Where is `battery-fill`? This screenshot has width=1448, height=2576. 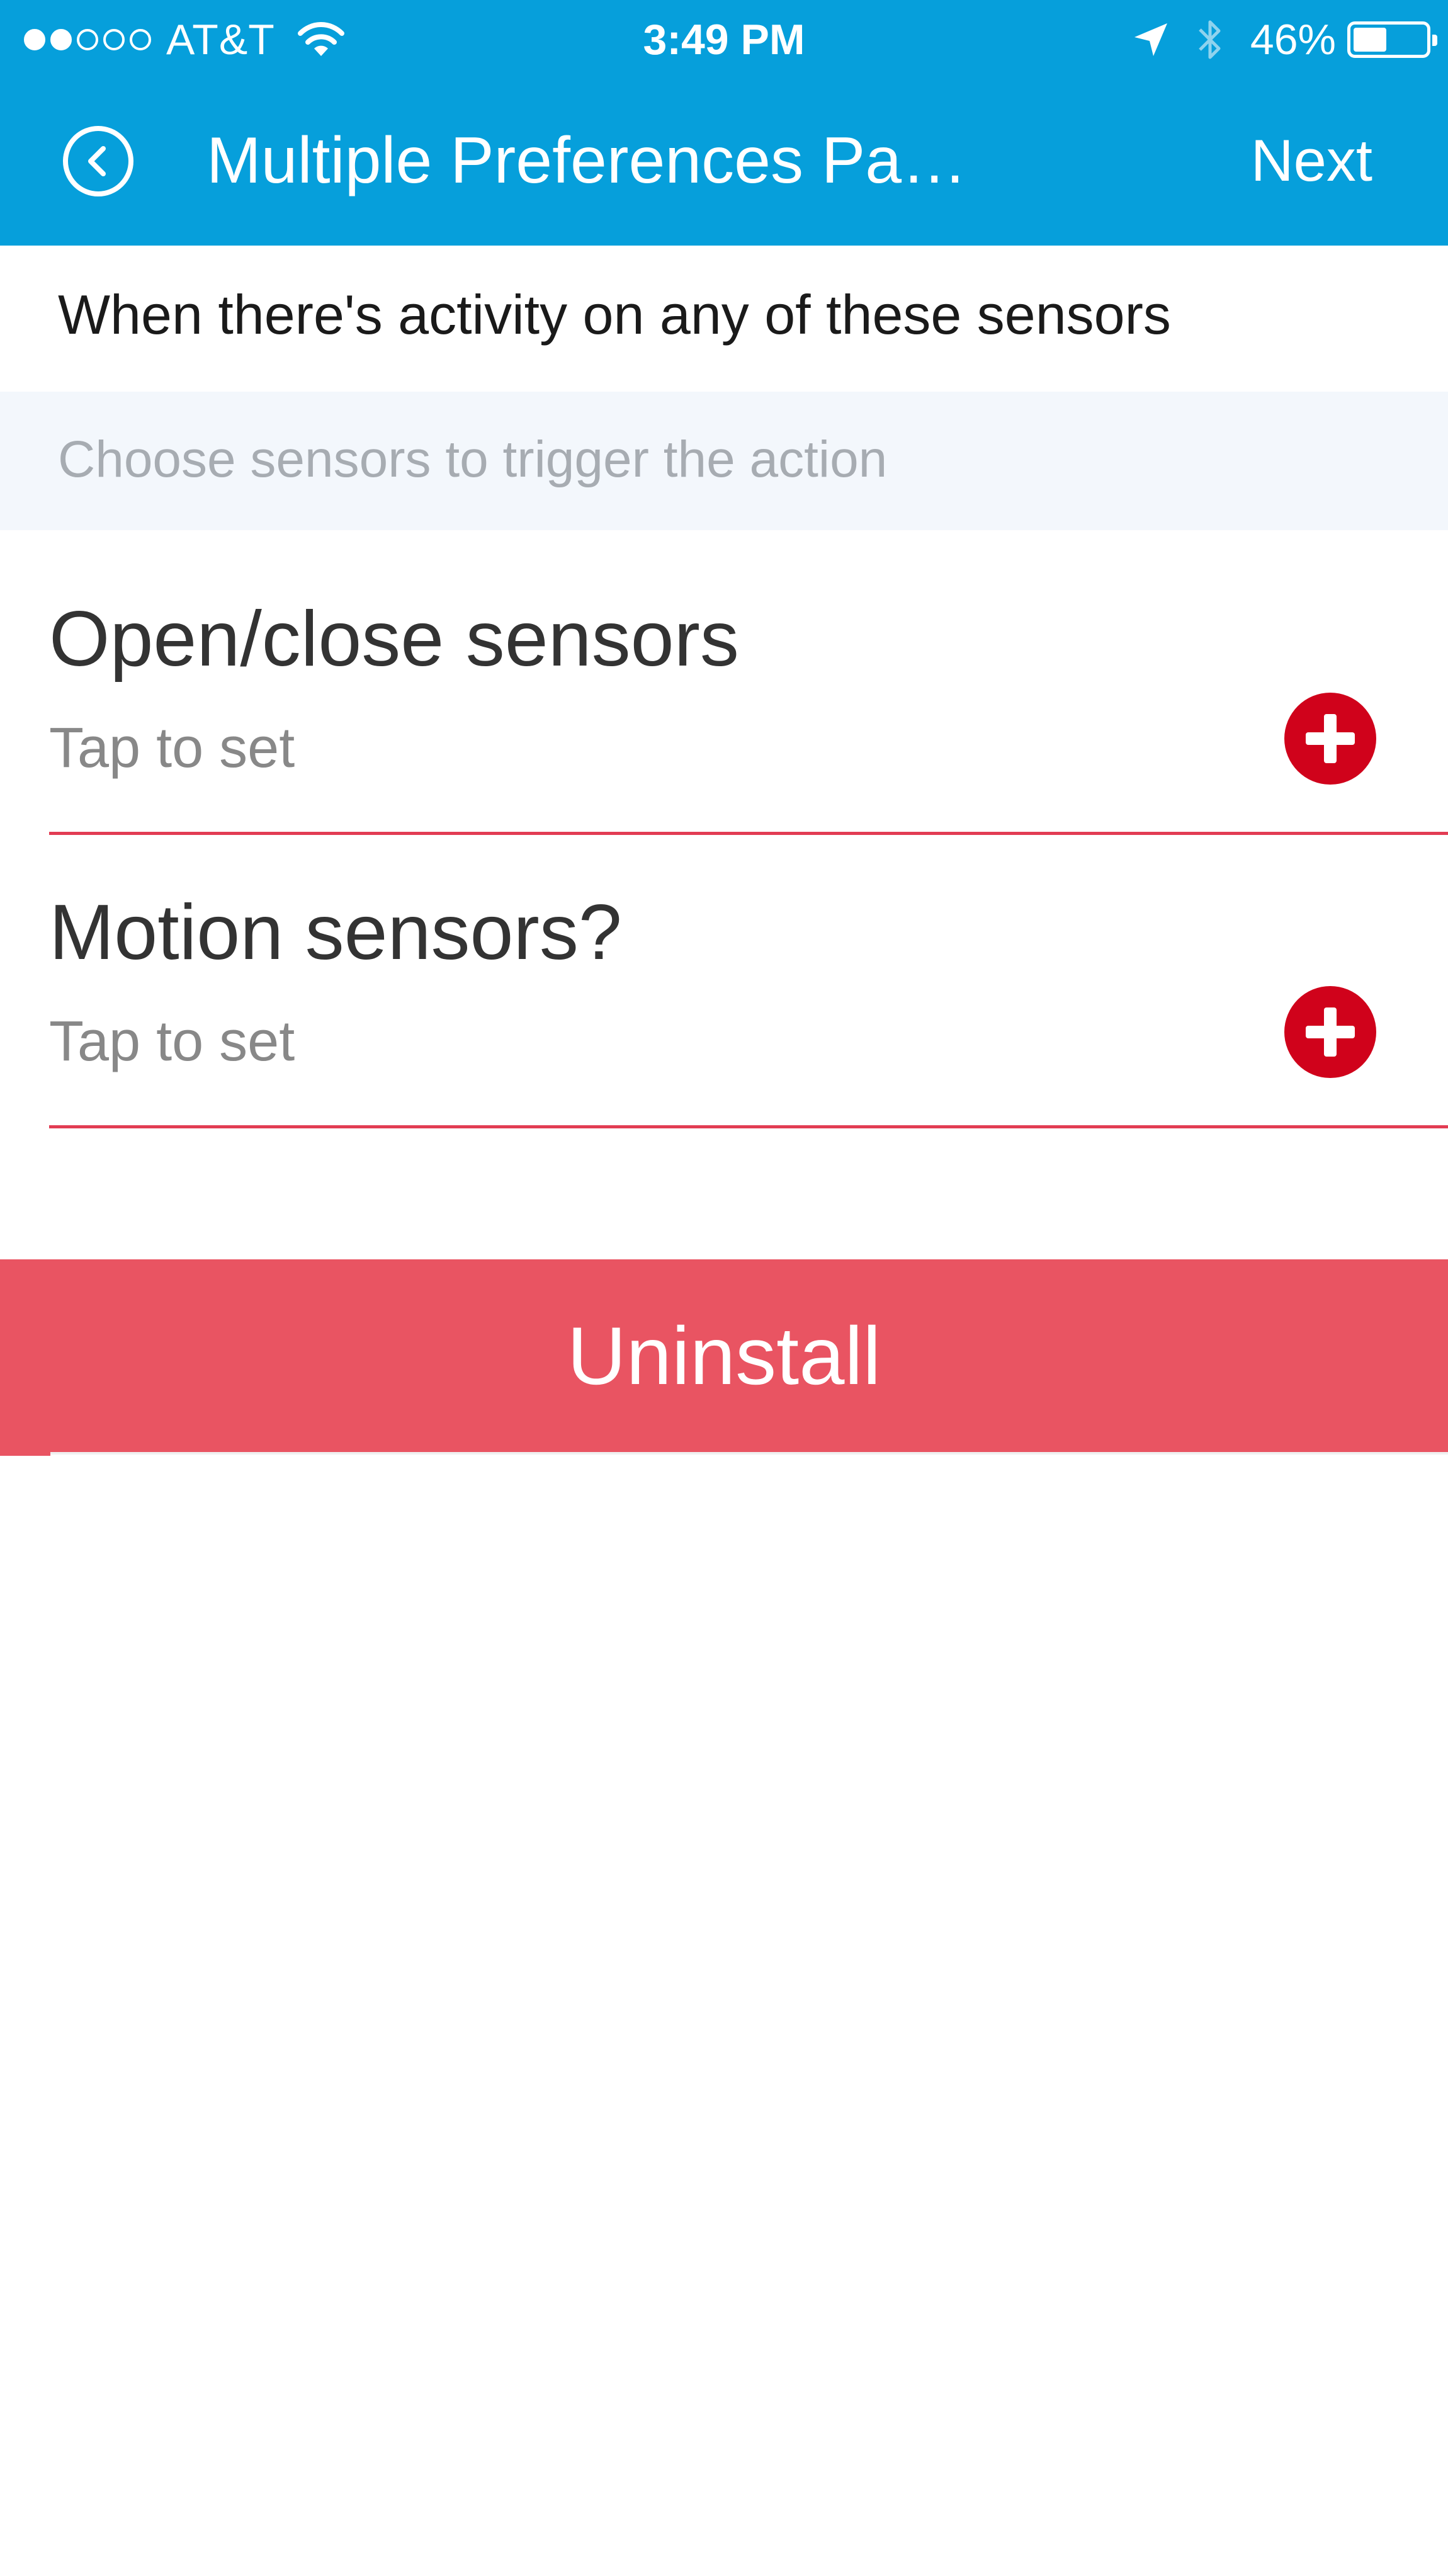
battery-fill is located at coordinates (1370, 40).